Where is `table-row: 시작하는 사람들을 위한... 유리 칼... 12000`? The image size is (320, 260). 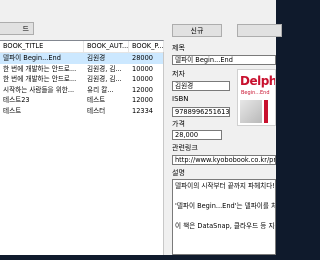
table-row: 시작하는 사람들을 위한... 유리 칼... 12000 is located at coordinates (81, 90).